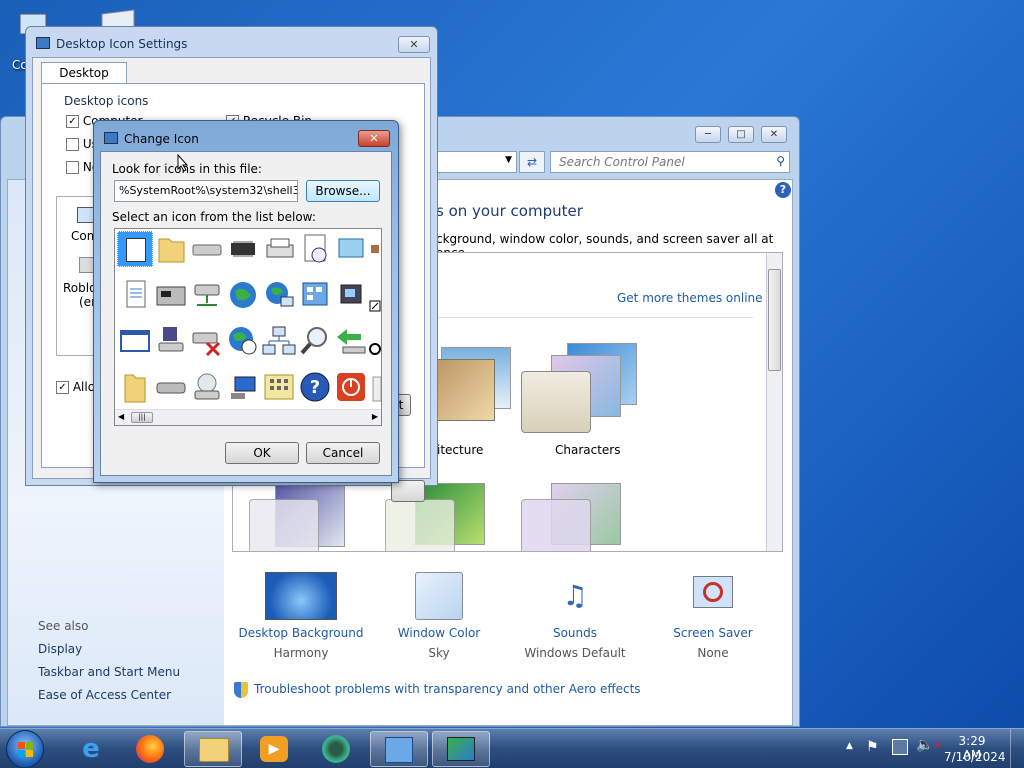 Image resolution: width=1024 pixels, height=768 pixels. What do you see at coordinates (375, 416) in the screenshot?
I see `scroll-right-arrow: ▶` at bounding box center [375, 416].